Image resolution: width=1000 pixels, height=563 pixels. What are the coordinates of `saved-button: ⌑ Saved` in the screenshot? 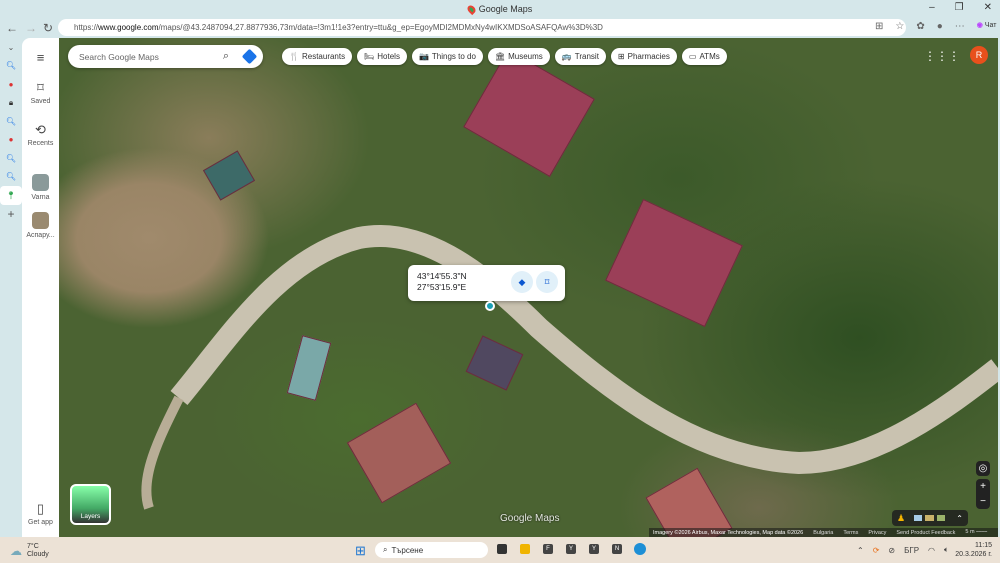 It's located at (40, 92).